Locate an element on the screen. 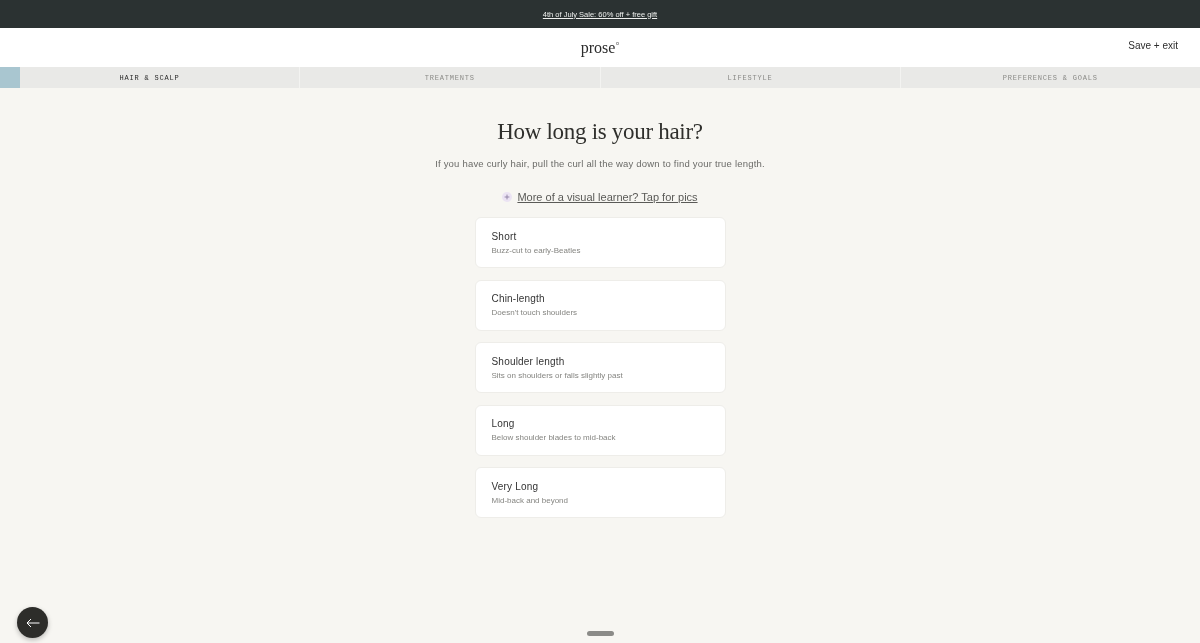 The image size is (1200, 643). back-button is located at coordinates (32, 622).